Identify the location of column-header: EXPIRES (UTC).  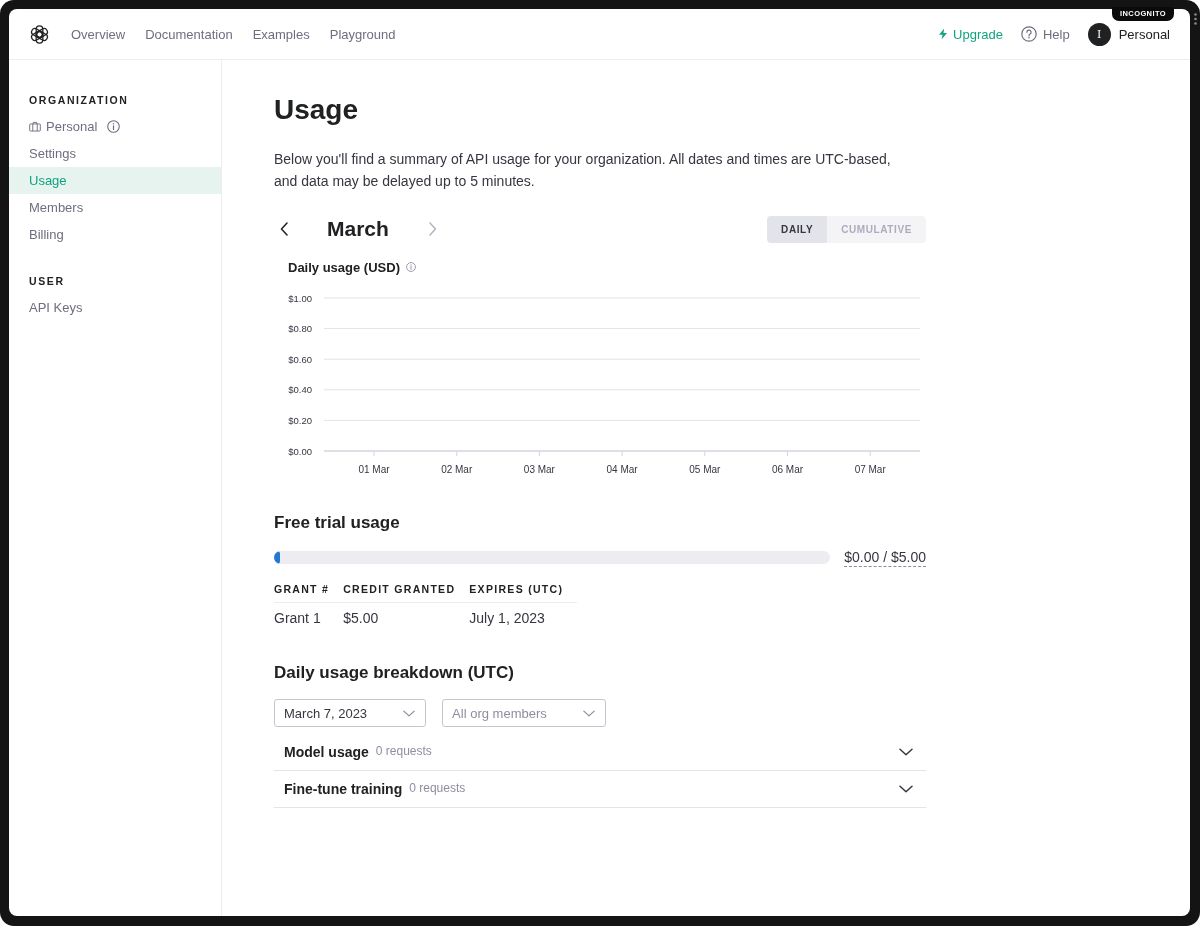
(523, 592).